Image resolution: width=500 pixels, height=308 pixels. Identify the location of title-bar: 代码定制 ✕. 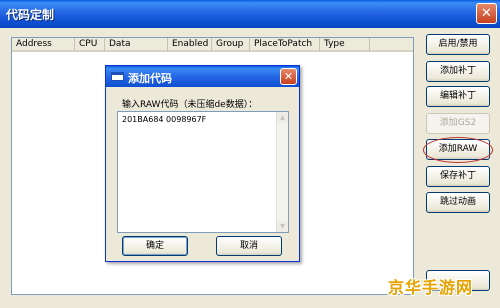
(250, 14).